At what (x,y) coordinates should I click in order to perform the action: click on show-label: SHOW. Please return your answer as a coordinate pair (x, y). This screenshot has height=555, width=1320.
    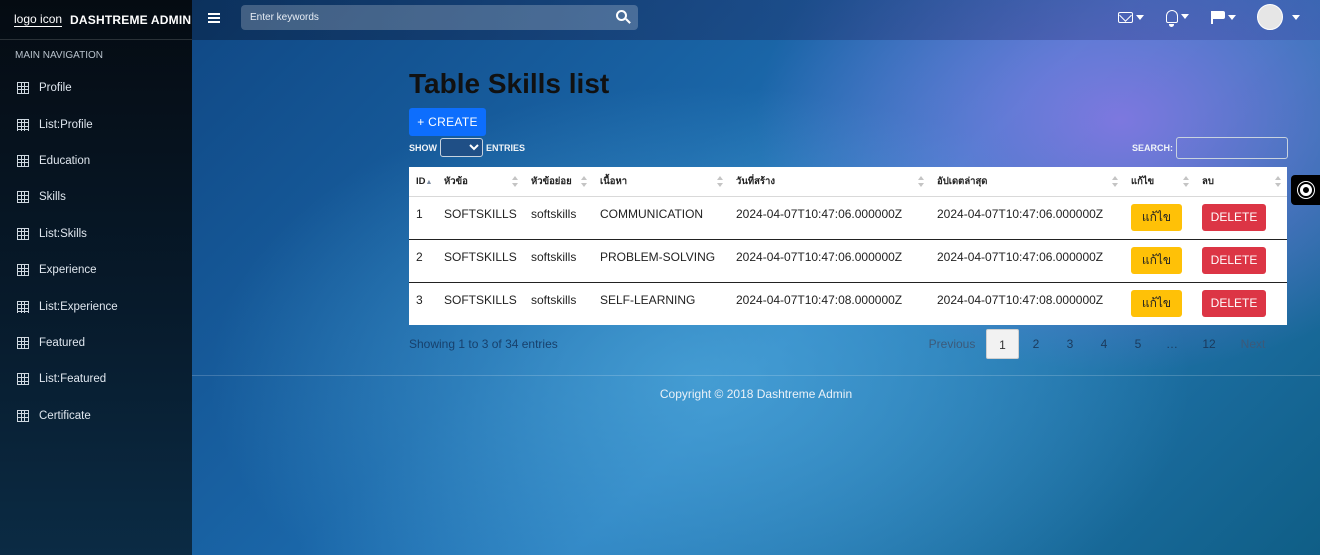
    Looking at the image, I should click on (423, 147).